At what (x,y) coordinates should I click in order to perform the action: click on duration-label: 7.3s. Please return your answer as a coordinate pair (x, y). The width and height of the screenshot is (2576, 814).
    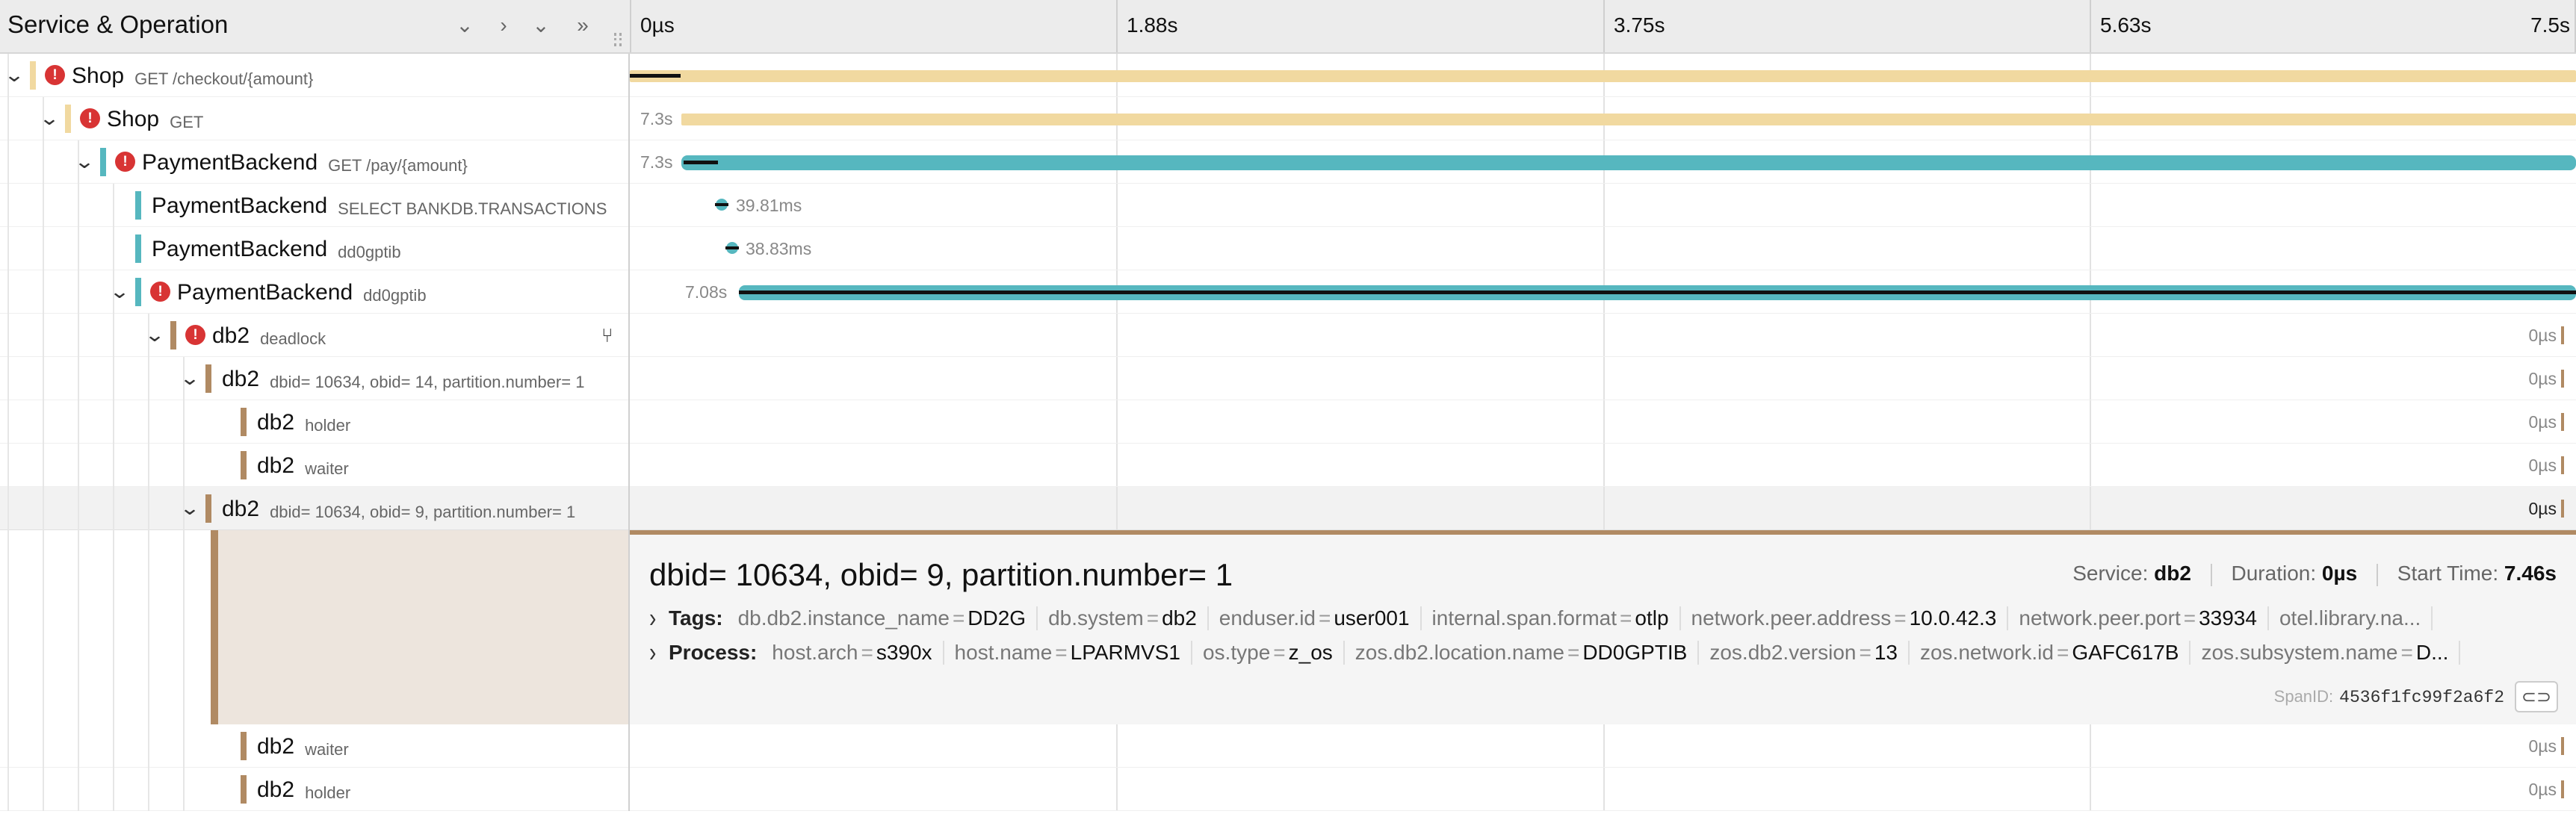
    Looking at the image, I should click on (656, 119).